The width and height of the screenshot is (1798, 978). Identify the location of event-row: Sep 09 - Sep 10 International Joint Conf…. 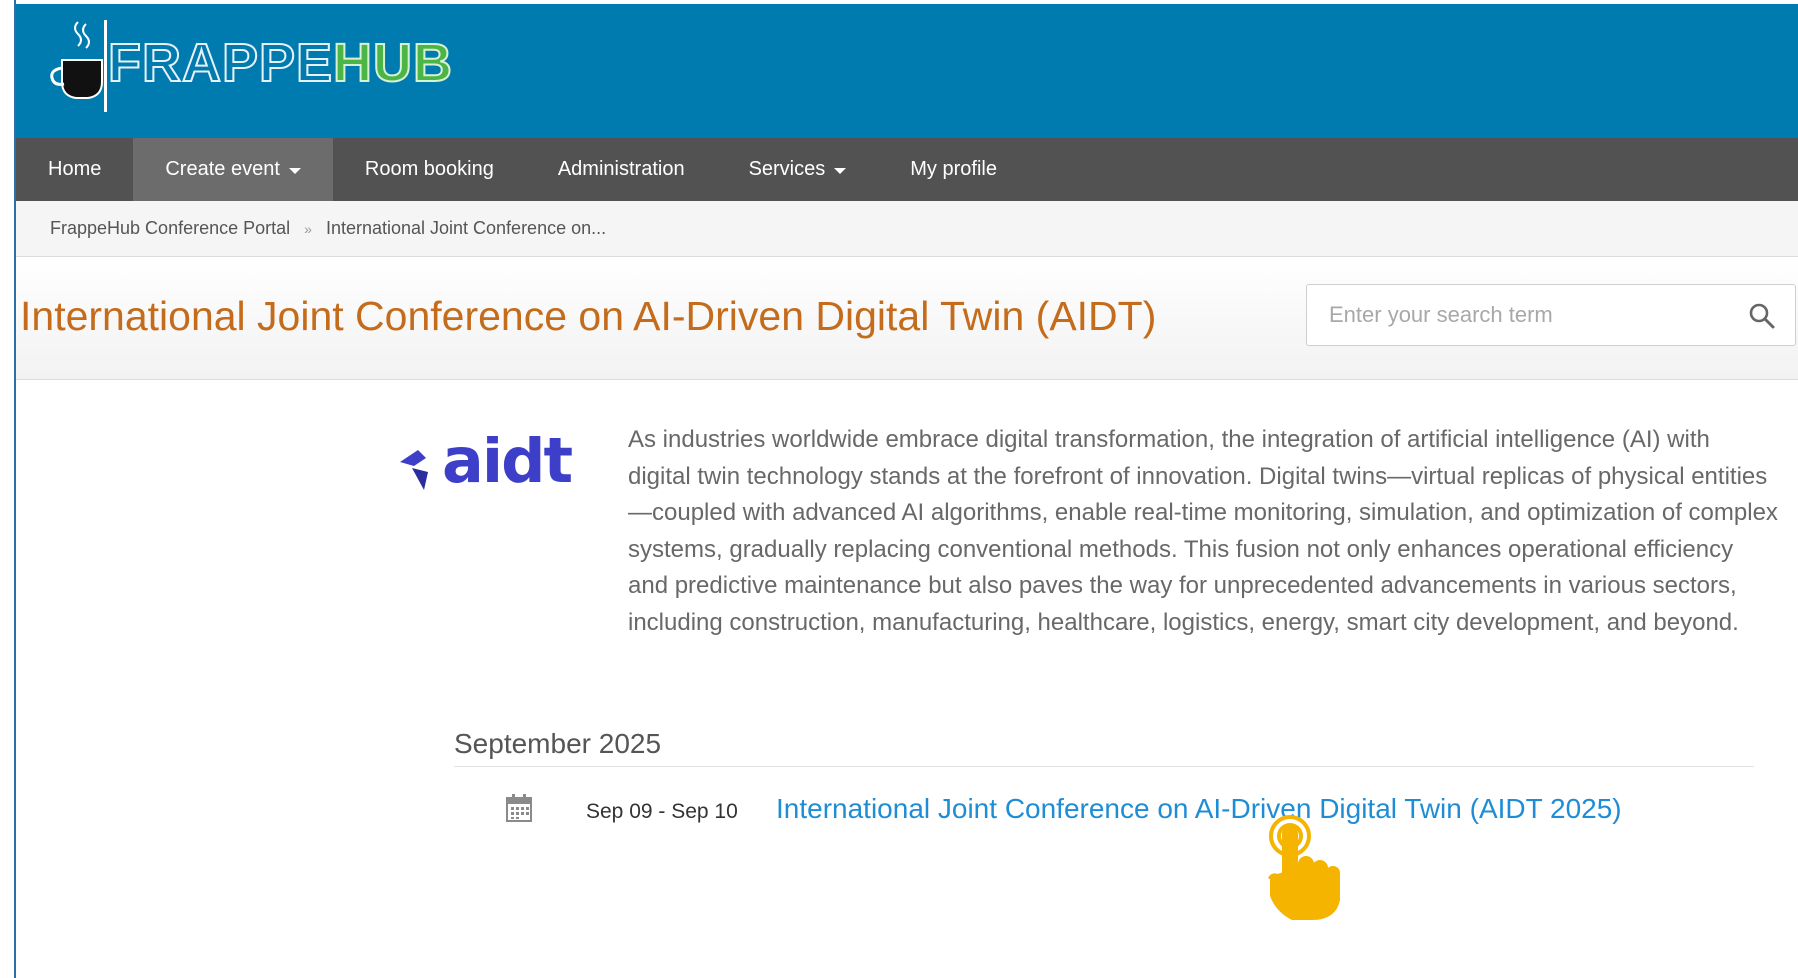
(1152, 810).